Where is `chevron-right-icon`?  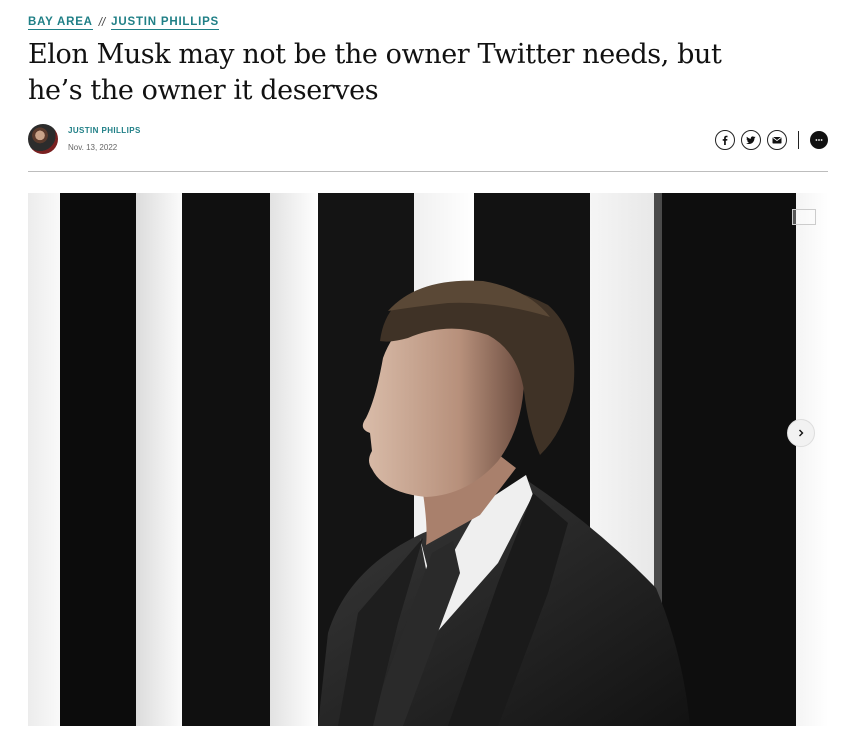
chevron-right-icon is located at coordinates (801, 433).